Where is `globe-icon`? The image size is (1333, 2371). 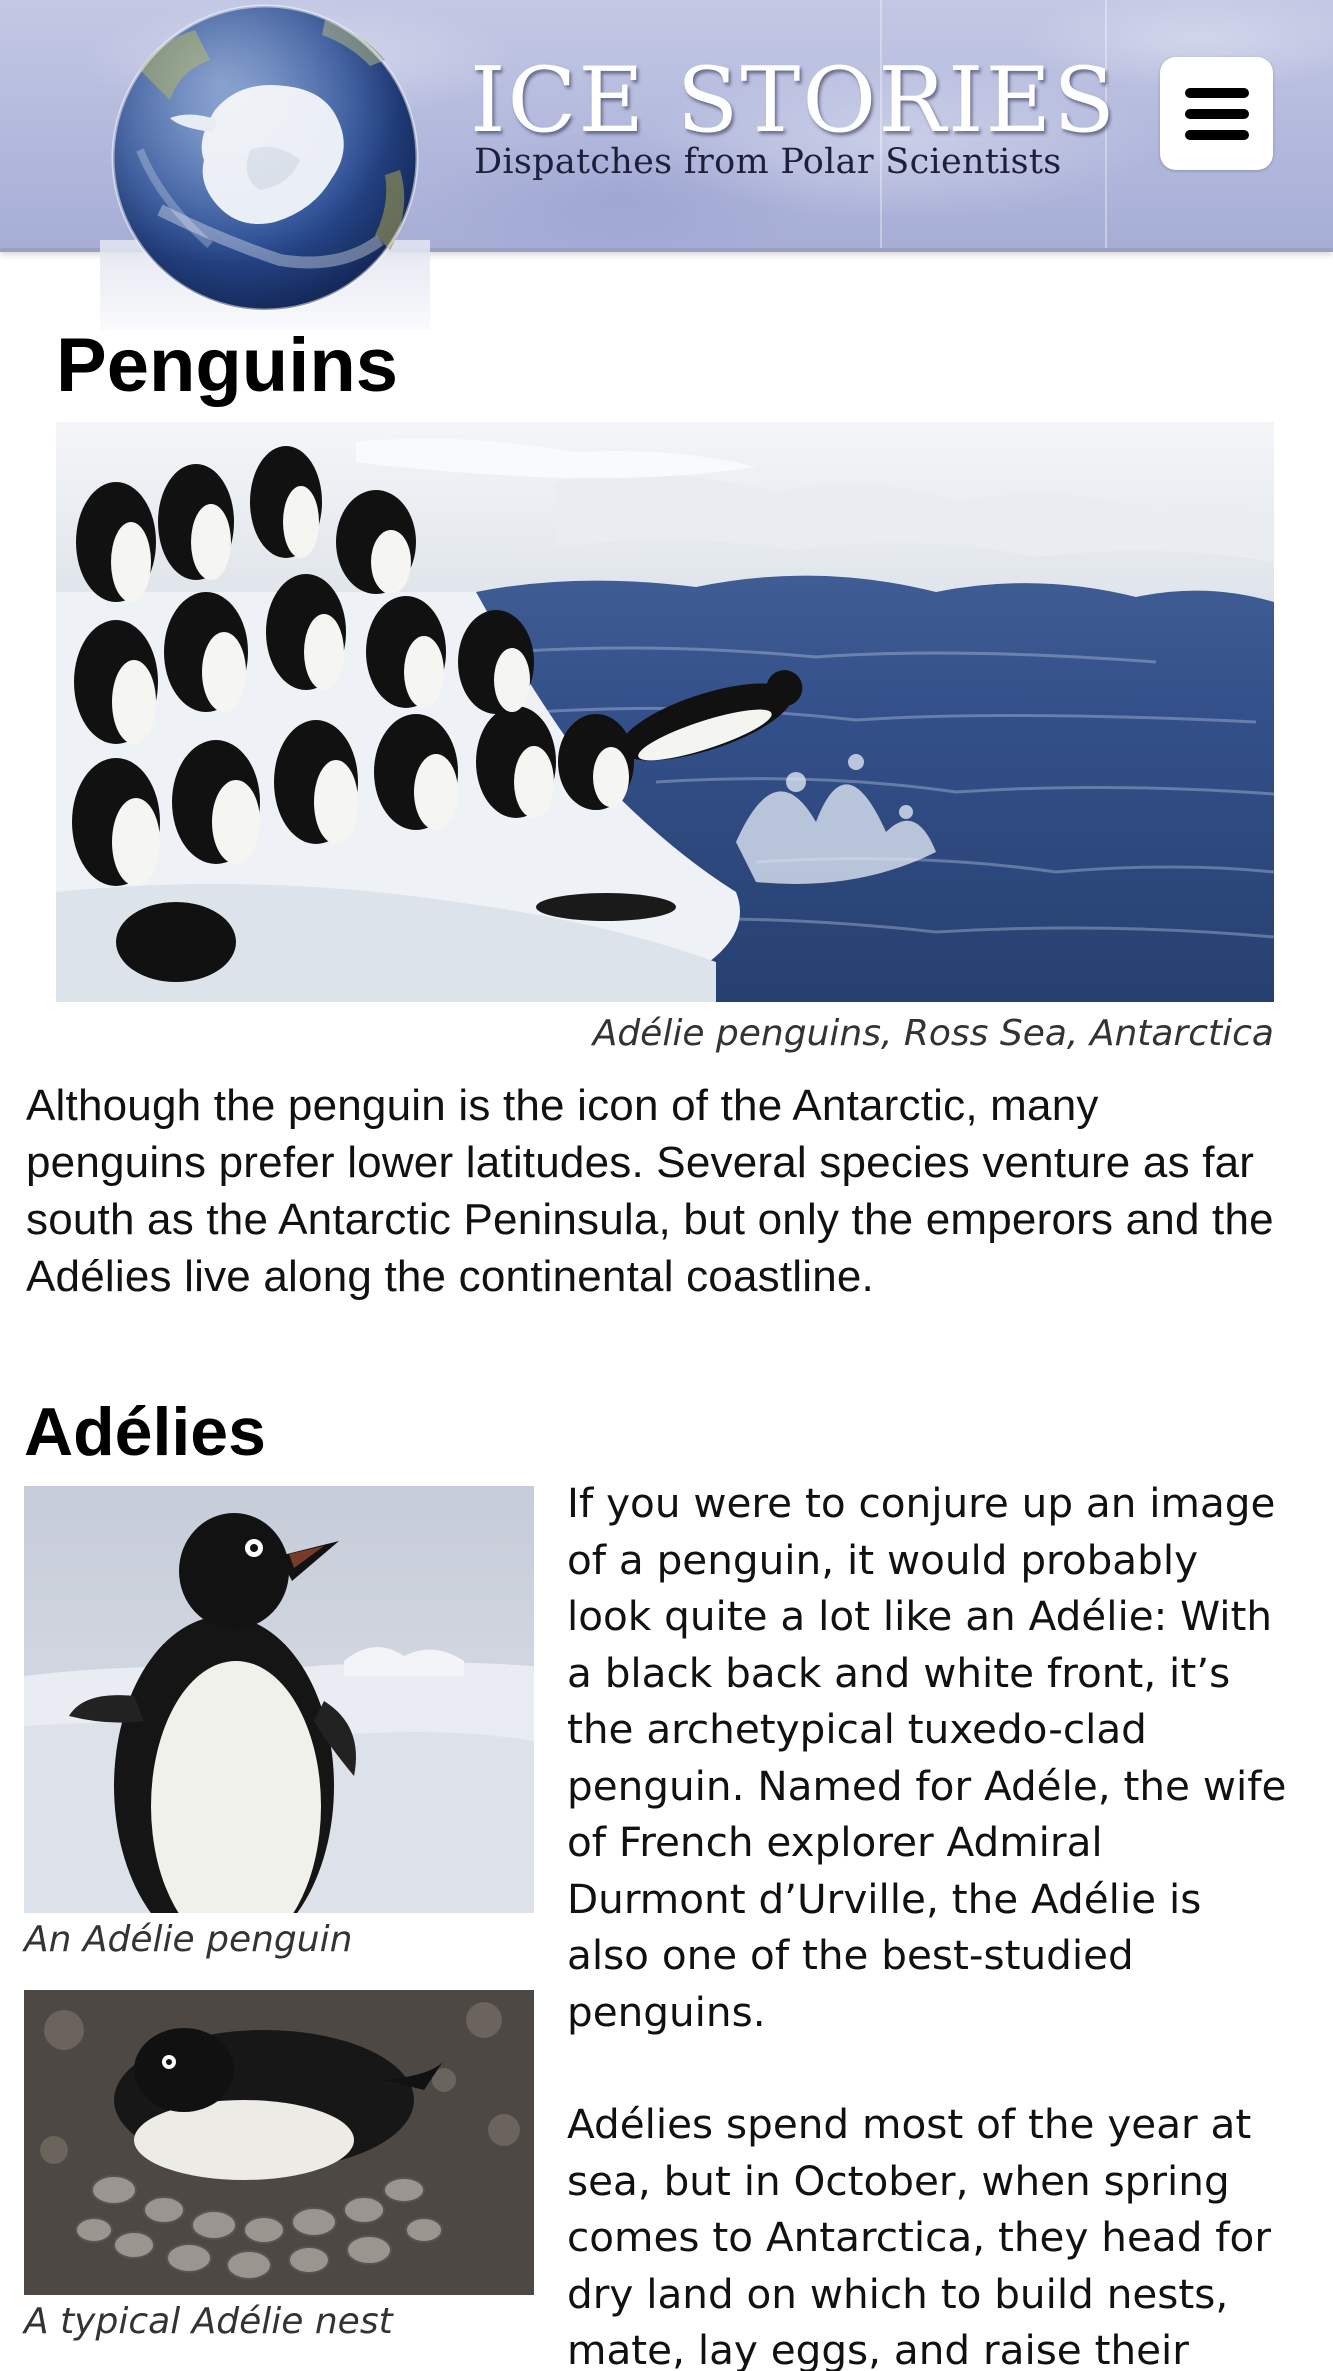
globe-icon is located at coordinates (265, 158).